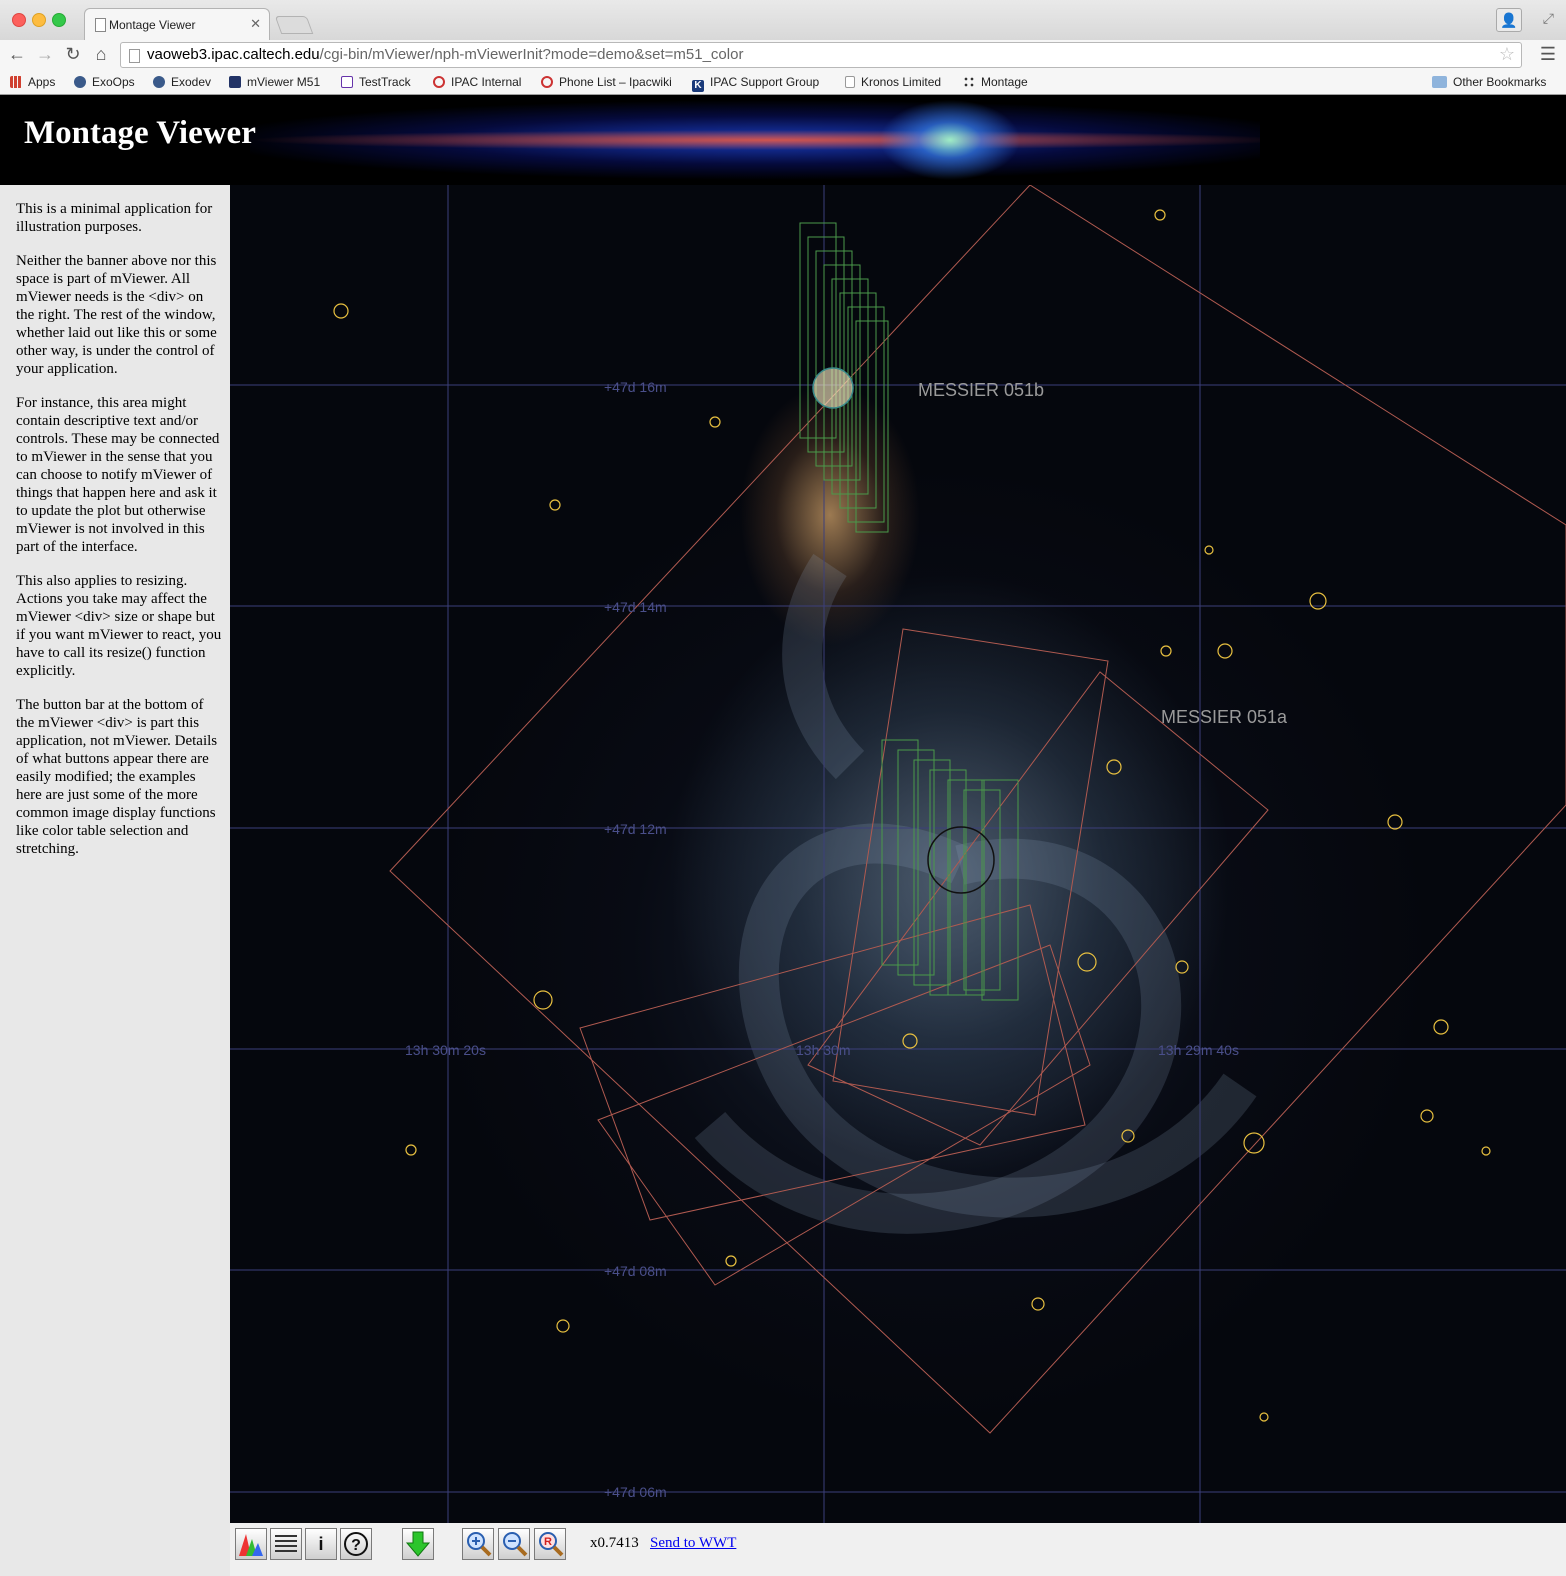 The height and width of the screenshot is (1576, 1566). I want to click on folder-icon, so click(1439, 82).